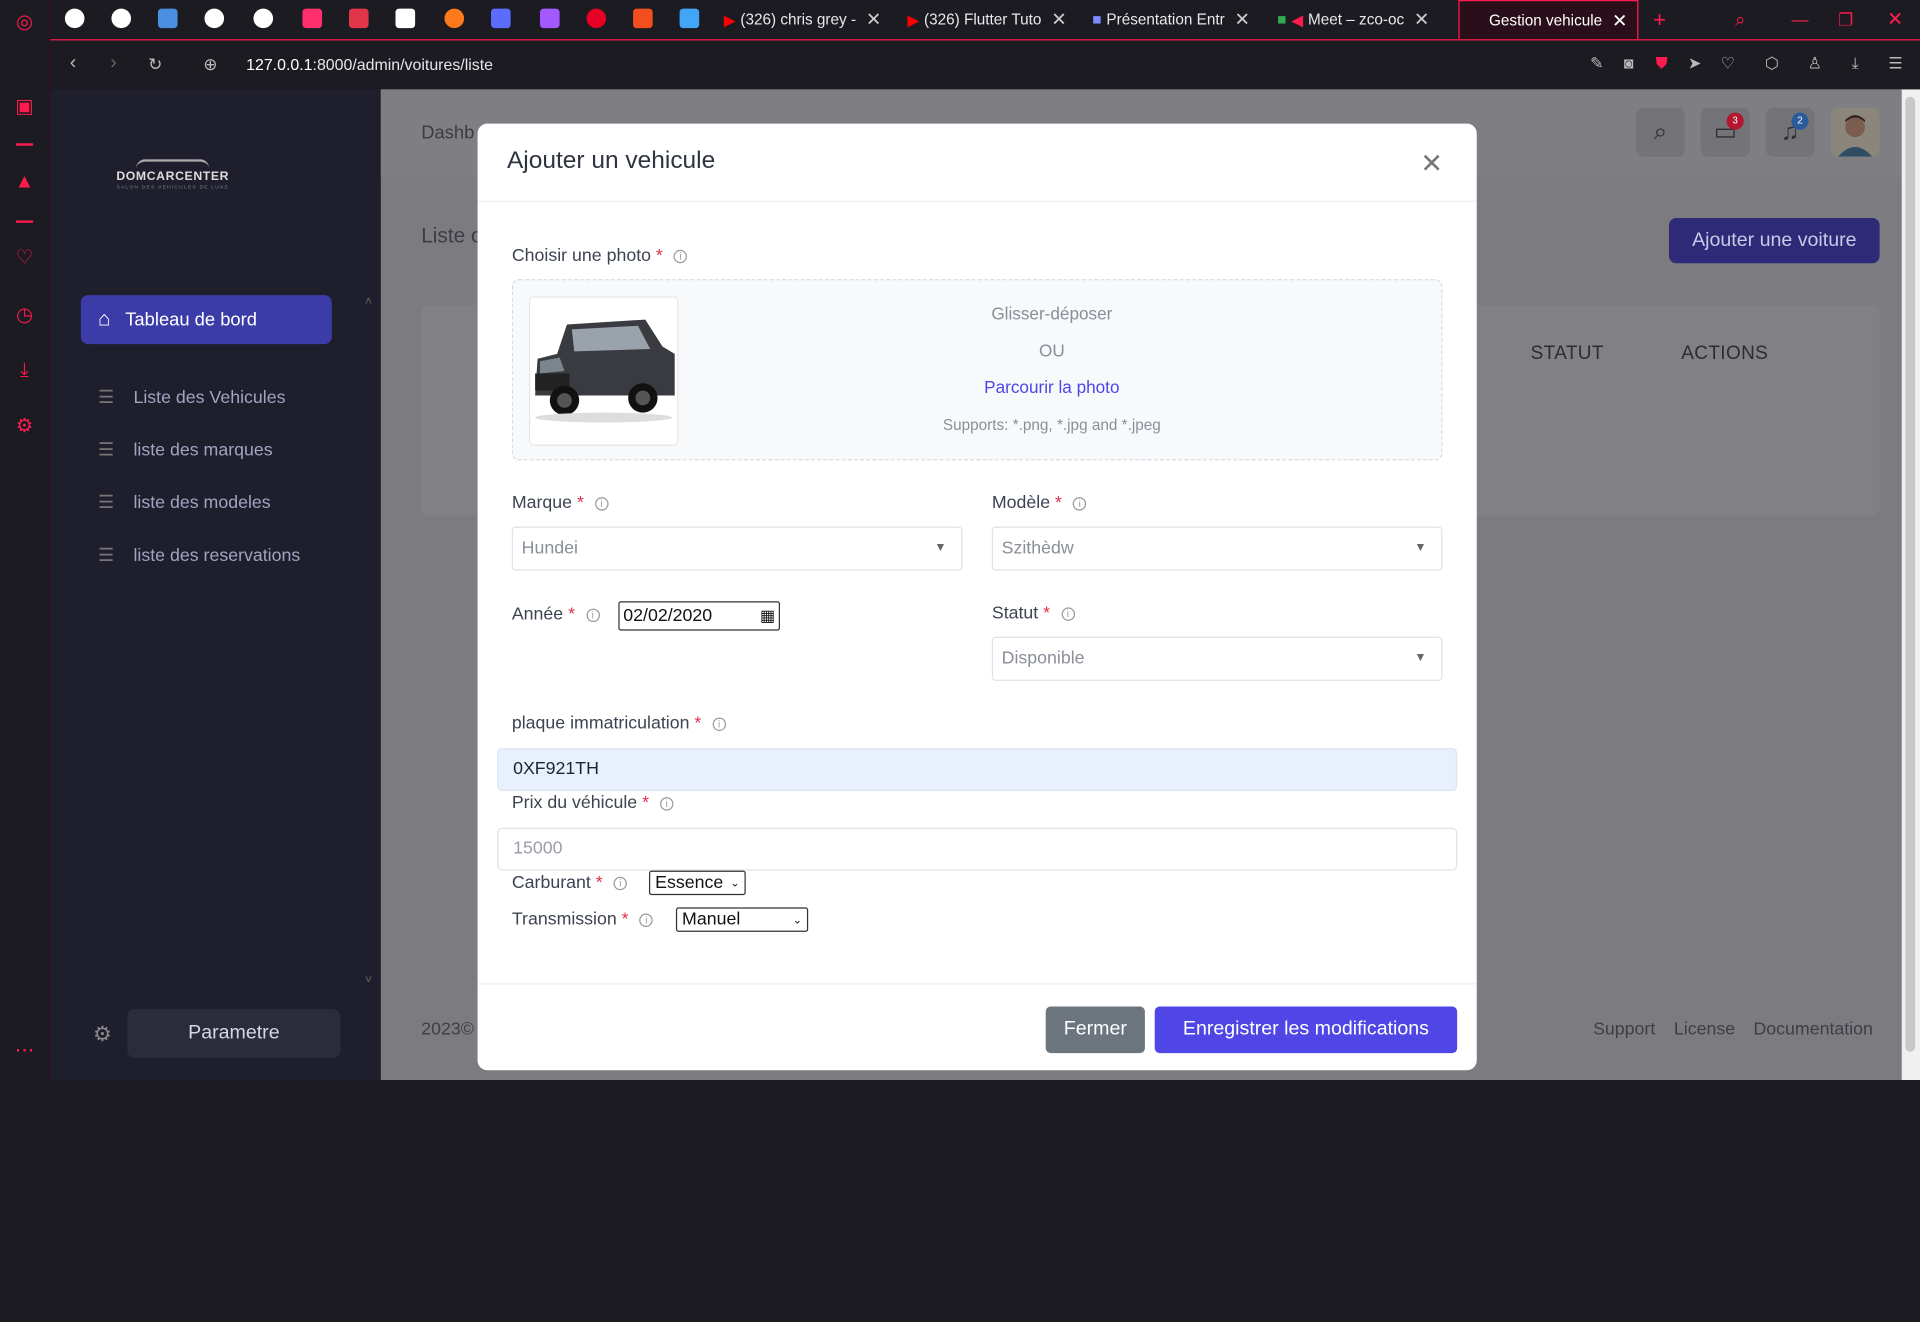 This screenshot has height=1322, width=1920. What do you see at coordinates (1032, 387) in the screenshot?
I see `browse-photo-link: Parcourir la photo` at bounding box center [1032, 387].